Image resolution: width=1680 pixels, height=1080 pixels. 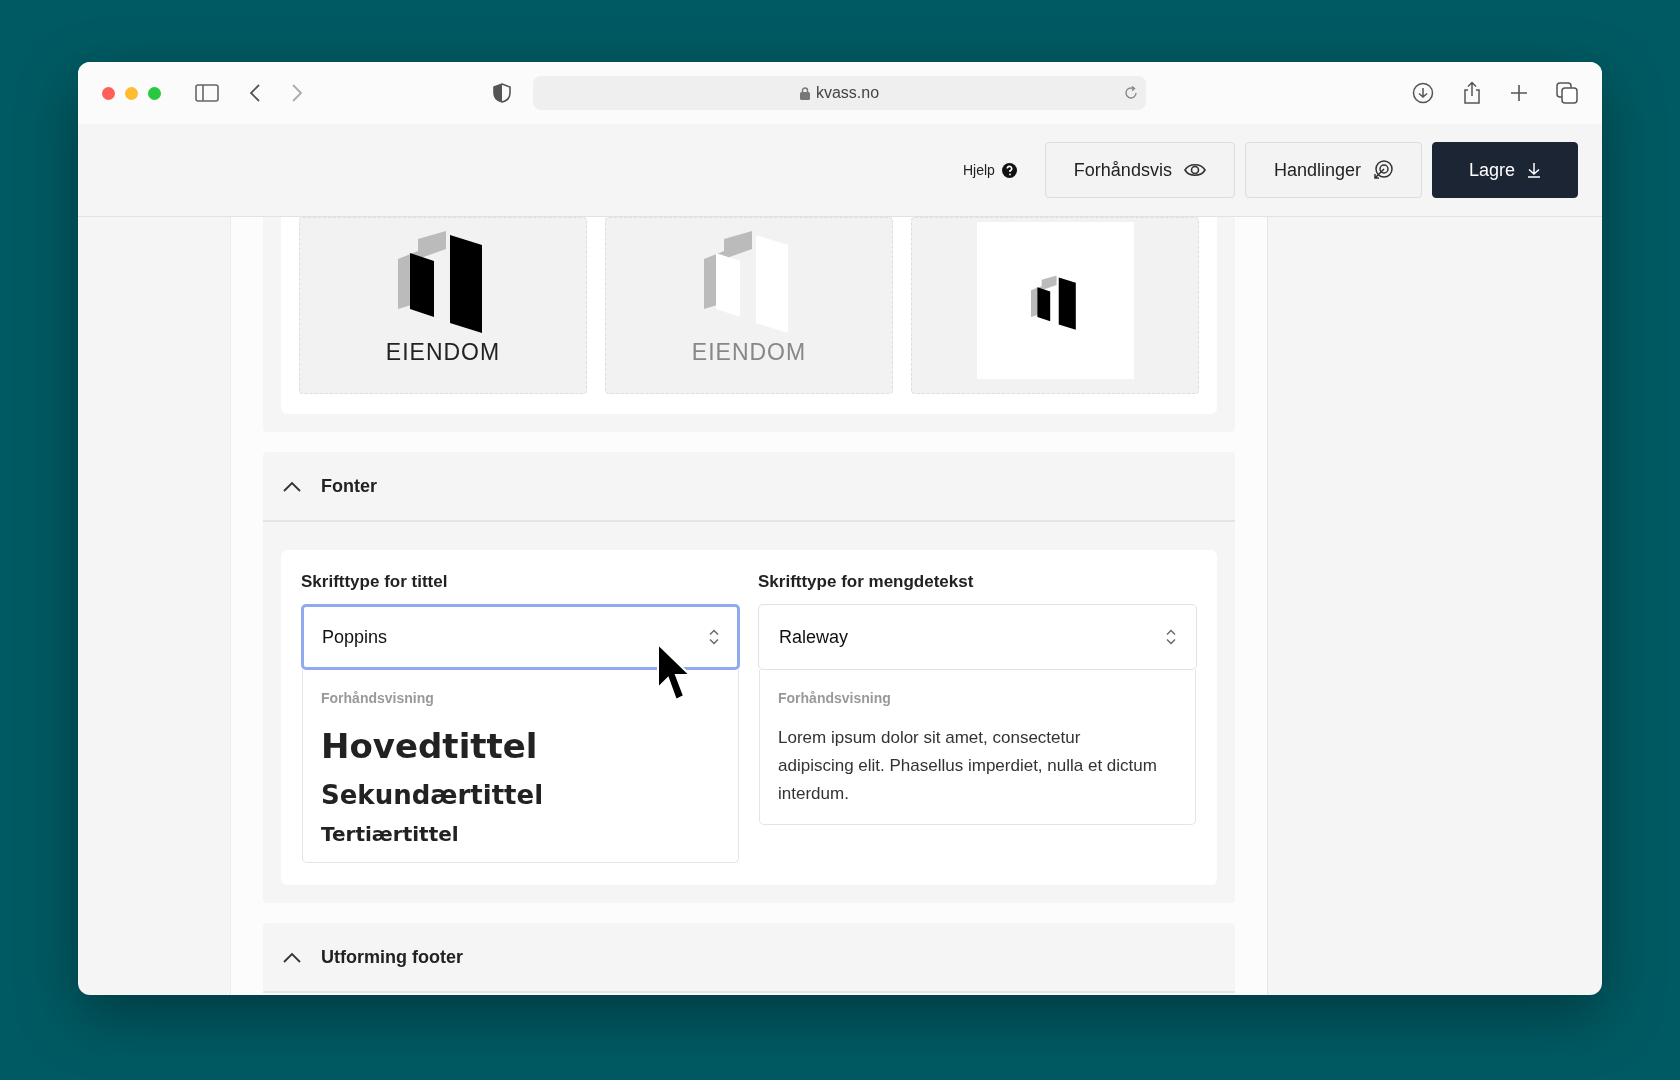 I want to click on field-label: Skrifttype for tittel, so click(x=375, y=582).